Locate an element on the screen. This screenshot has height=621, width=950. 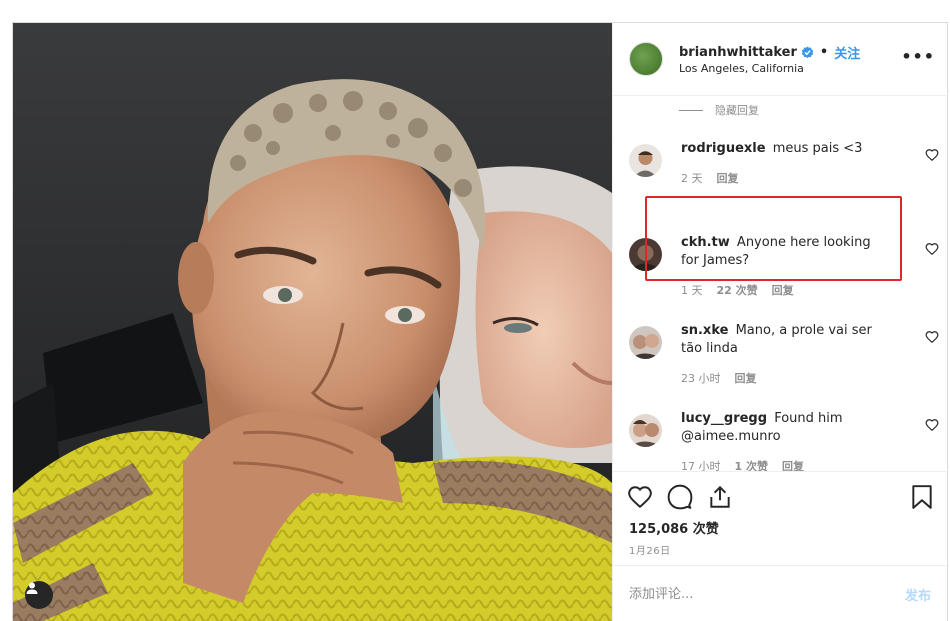
share-icon is located at coordinates (720, 497).